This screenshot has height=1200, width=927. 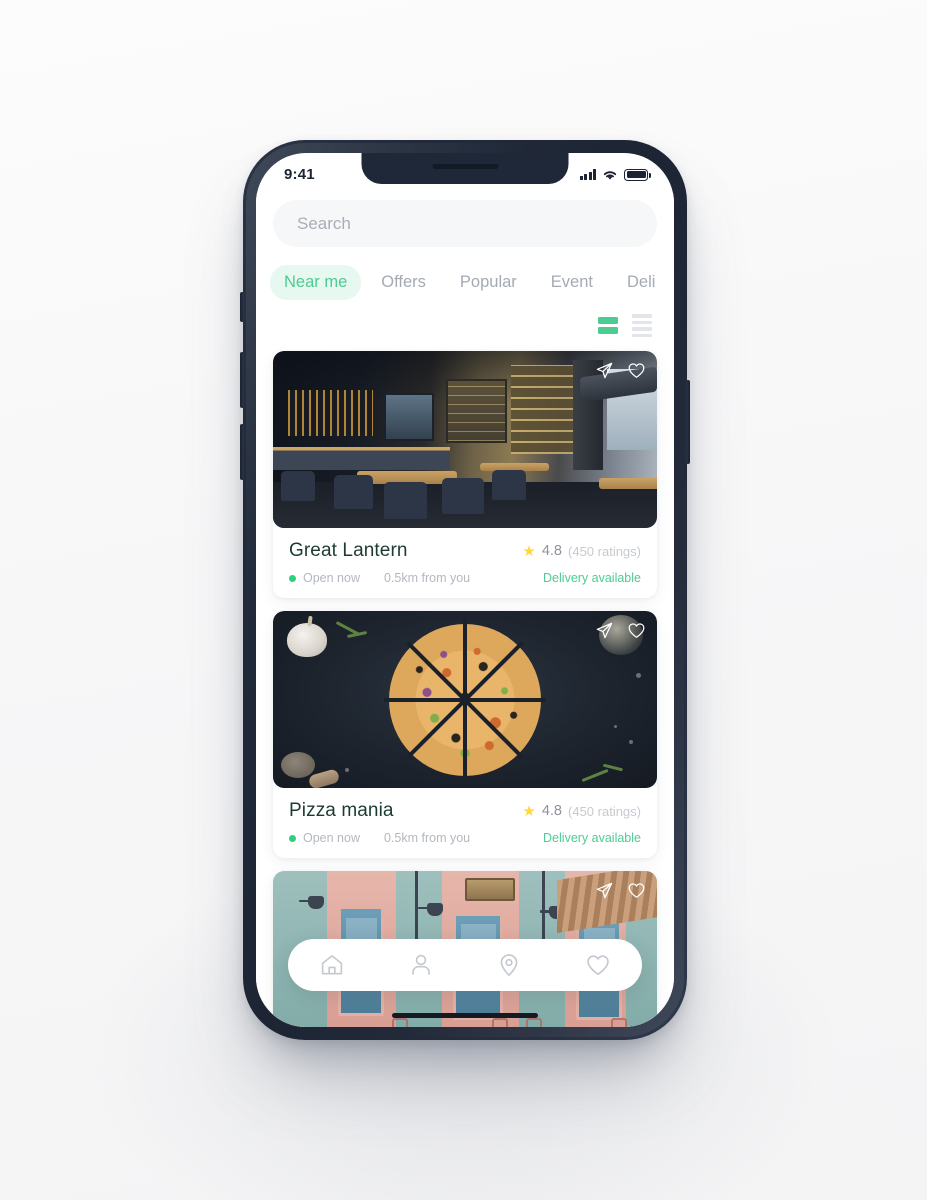 I want to click on volume-up-button, so click(x=242, y=380).